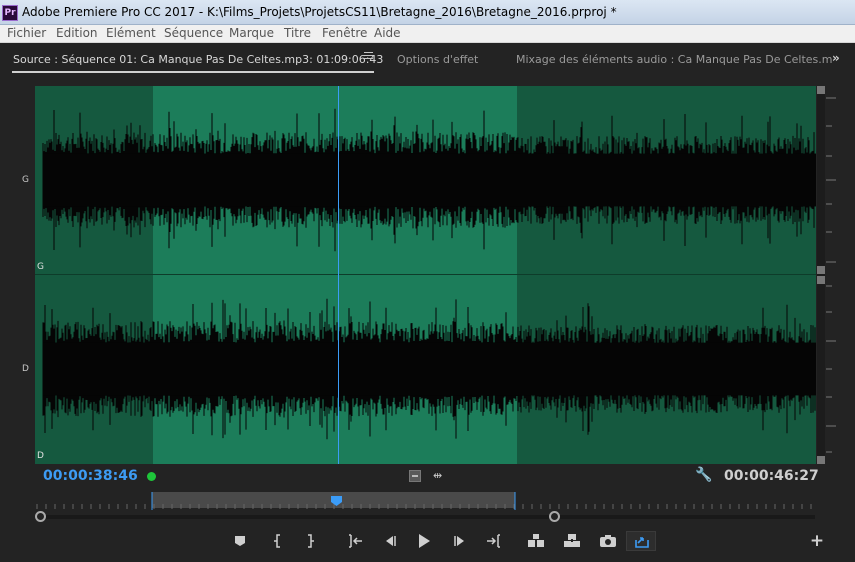  I want to click on channel-left-inner-label: G, so click(40, 267).